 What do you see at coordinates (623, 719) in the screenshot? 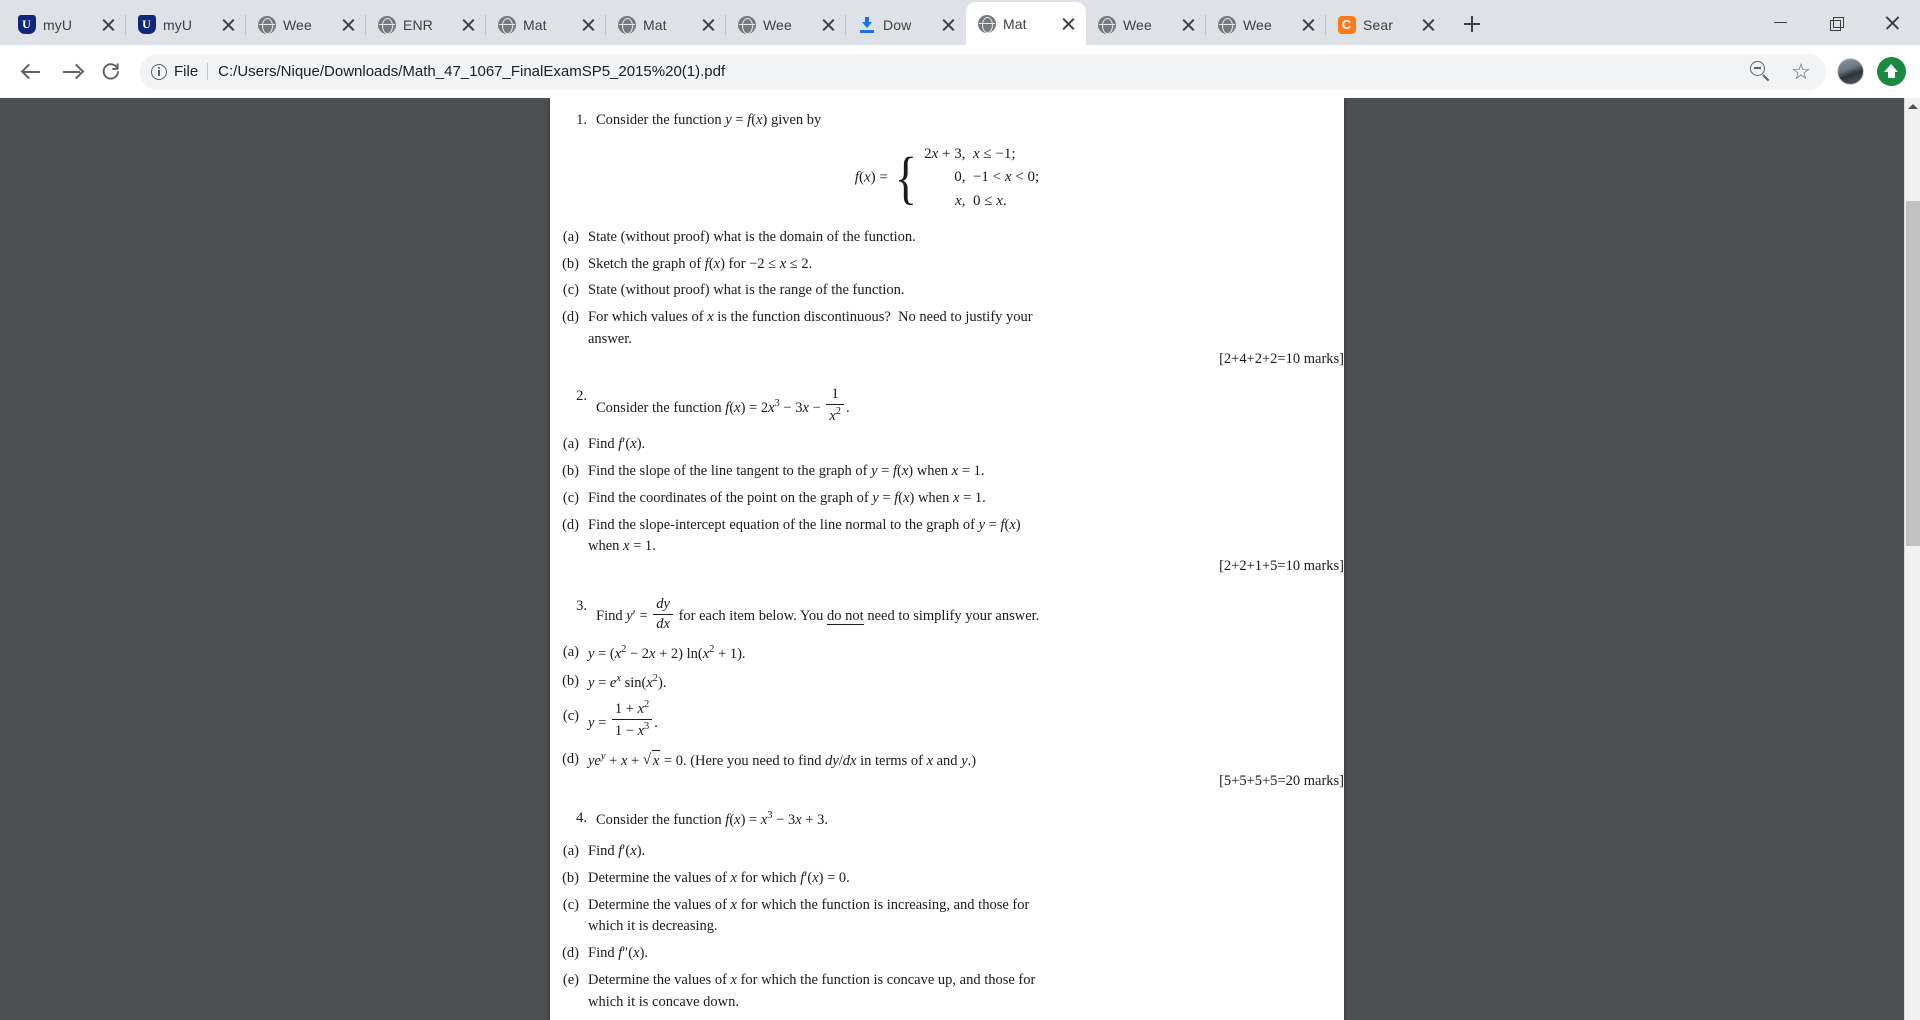
I see `subpart-text: y = 1 + x2 1 − x3.` at bounding box center [623, 719].